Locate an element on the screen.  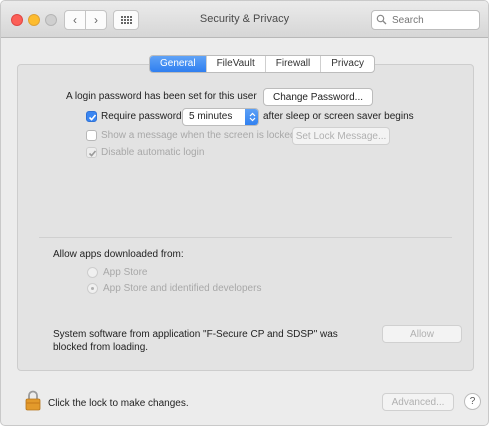
radio-app-store is located at coordinates (92, 272).